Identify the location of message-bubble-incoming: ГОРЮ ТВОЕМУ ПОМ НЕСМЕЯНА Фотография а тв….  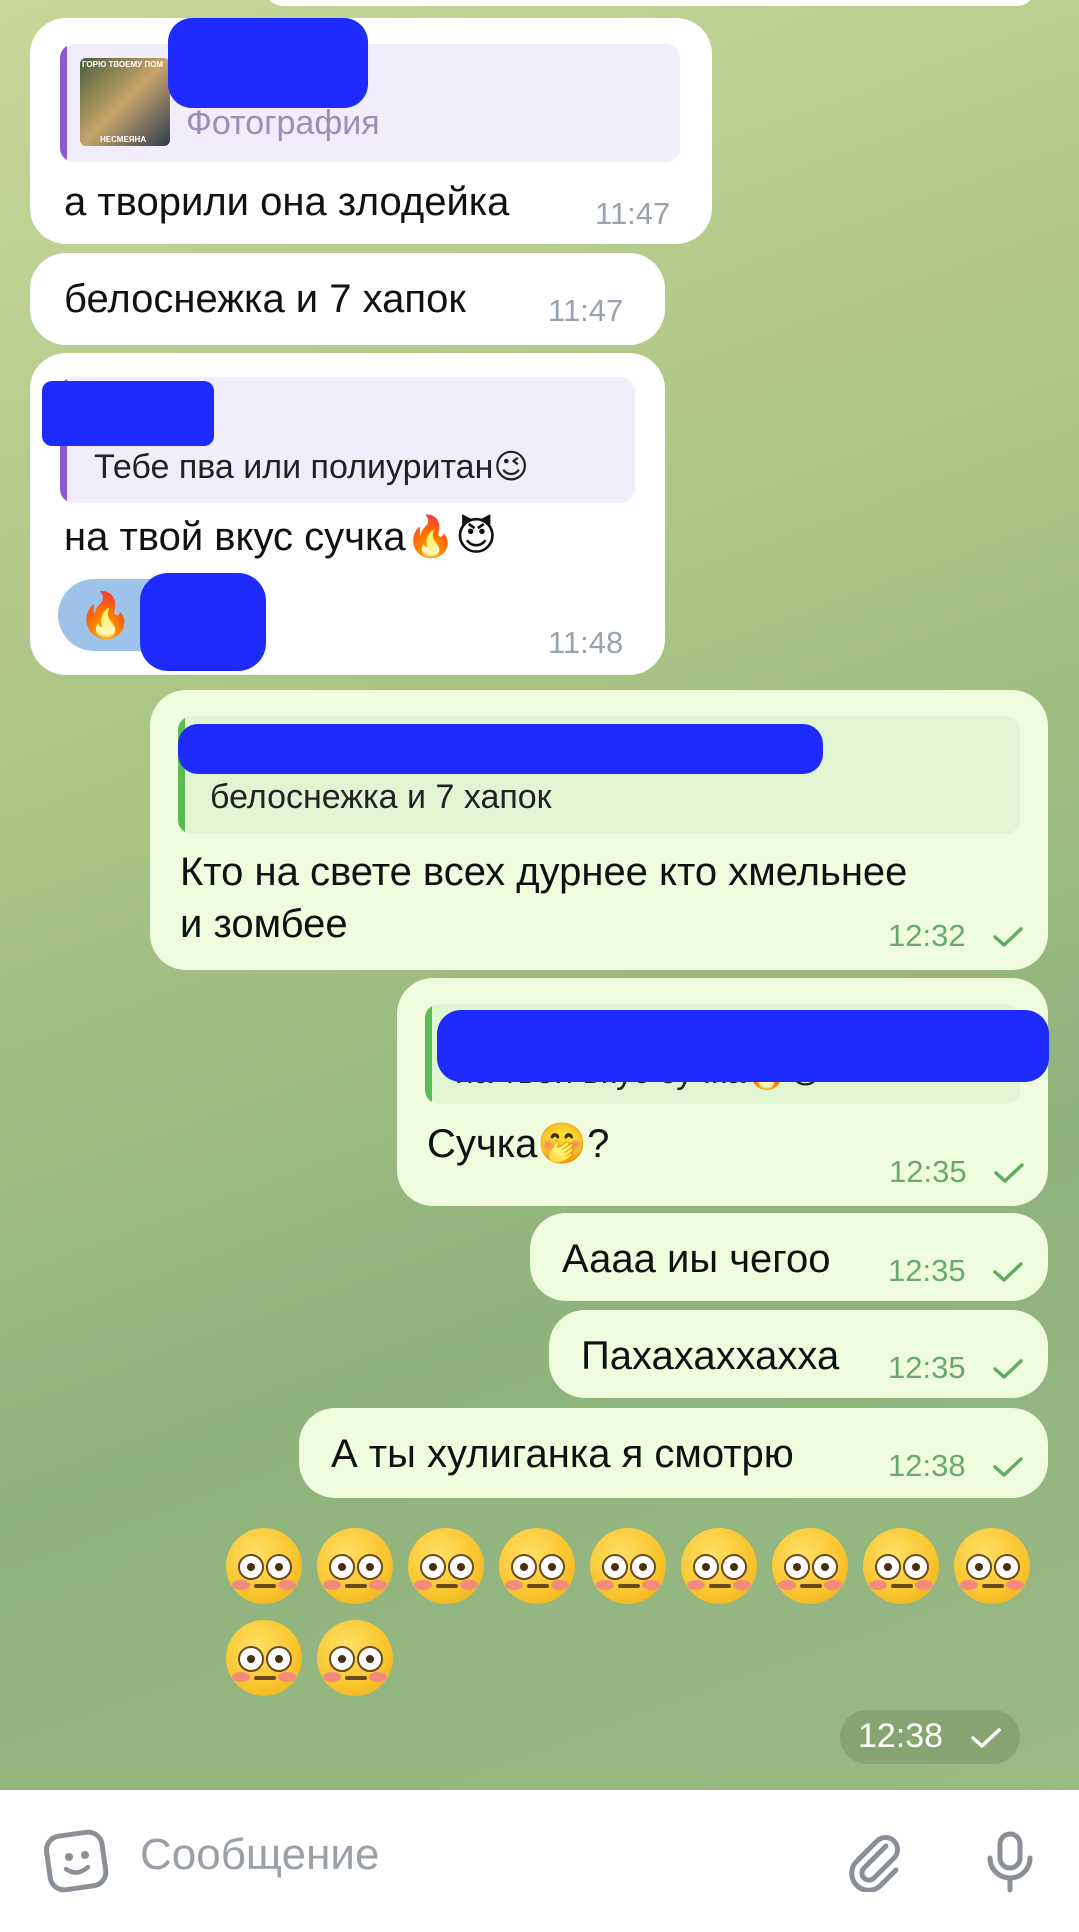
(371, 131).